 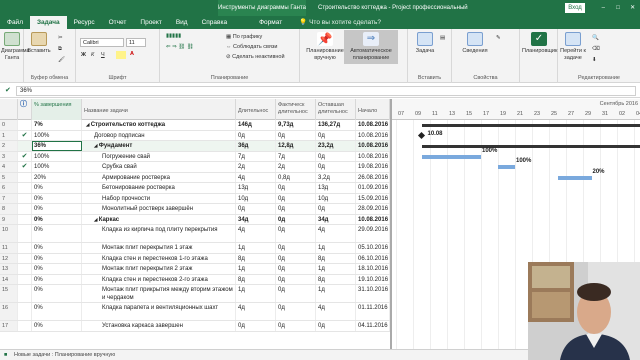 What do you see at coordinates (475, 43) in the screenshot?
I see `information-button: Сведения` at bounding box center [475, 43].